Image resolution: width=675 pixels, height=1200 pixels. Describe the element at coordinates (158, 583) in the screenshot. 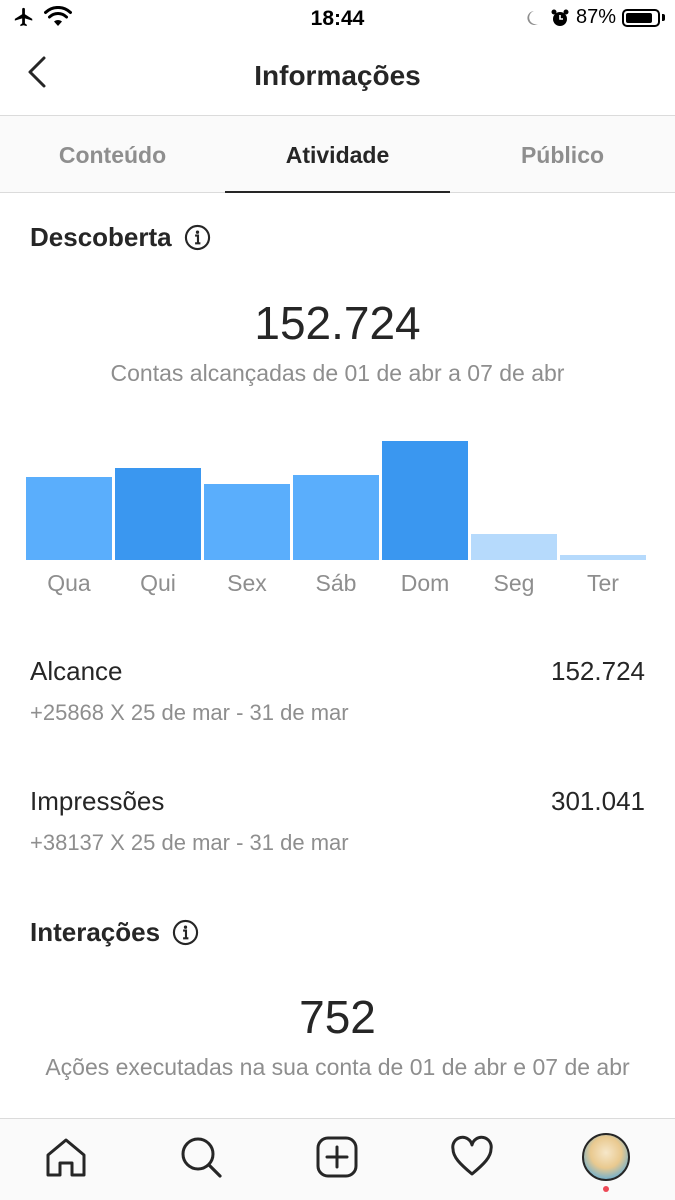

I see `chart-tick-label: Qui` at that location.